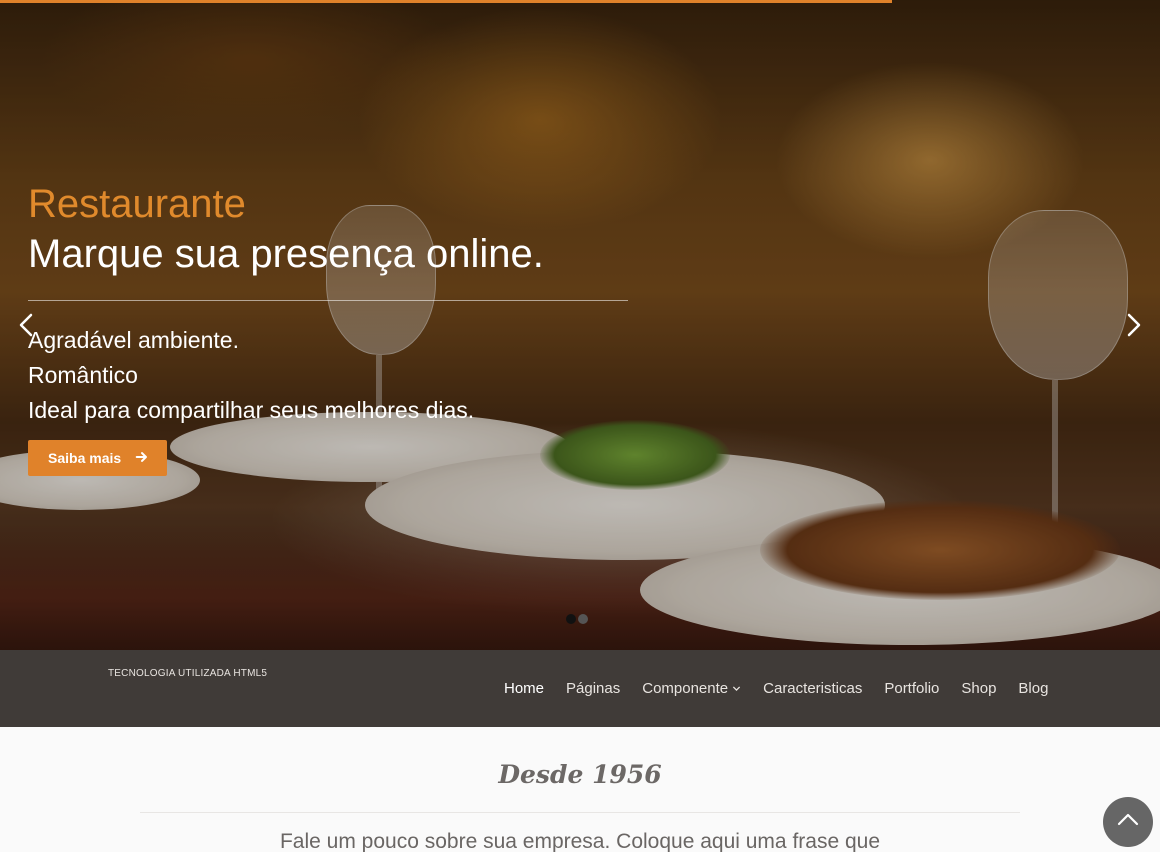  I want to click on nav-item-portfolio: Portfolio, so click(911, 688).